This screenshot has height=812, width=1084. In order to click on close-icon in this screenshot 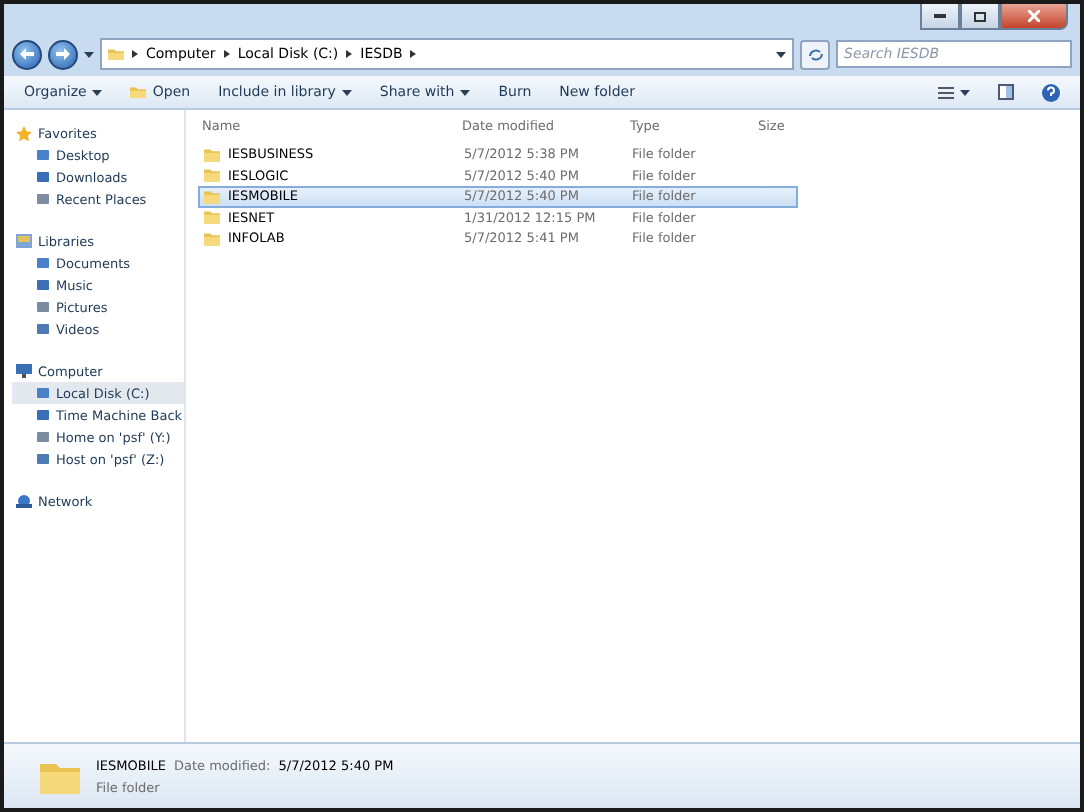, I will do `click(1034, 16)`.